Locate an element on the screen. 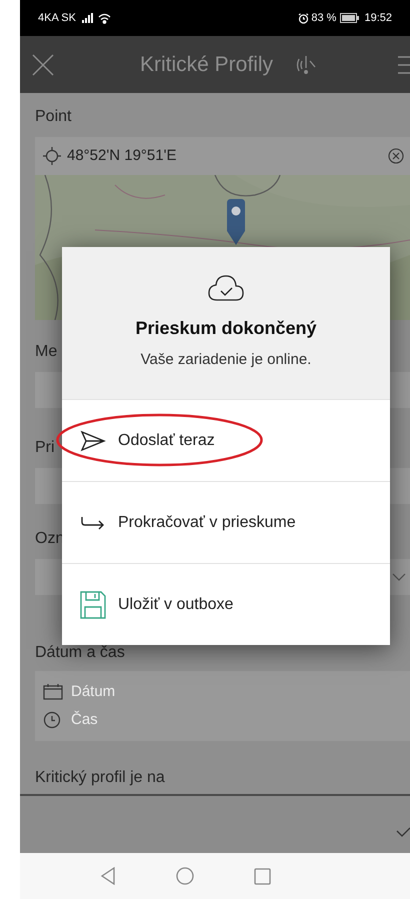  battery-icon is located at coordinates (350, 18).